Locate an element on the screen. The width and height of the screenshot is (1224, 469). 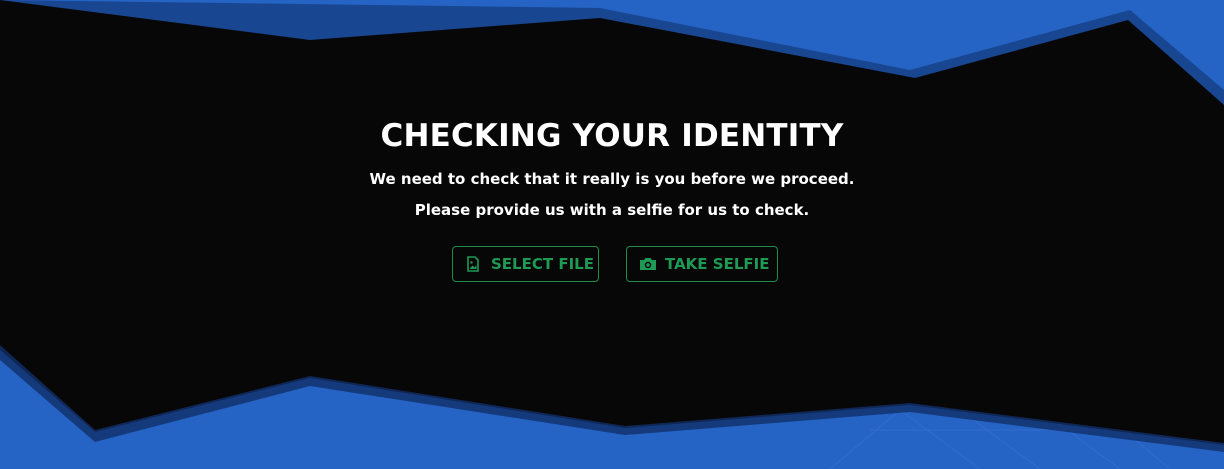
image-file-icon is located at coordinates (473, 264).